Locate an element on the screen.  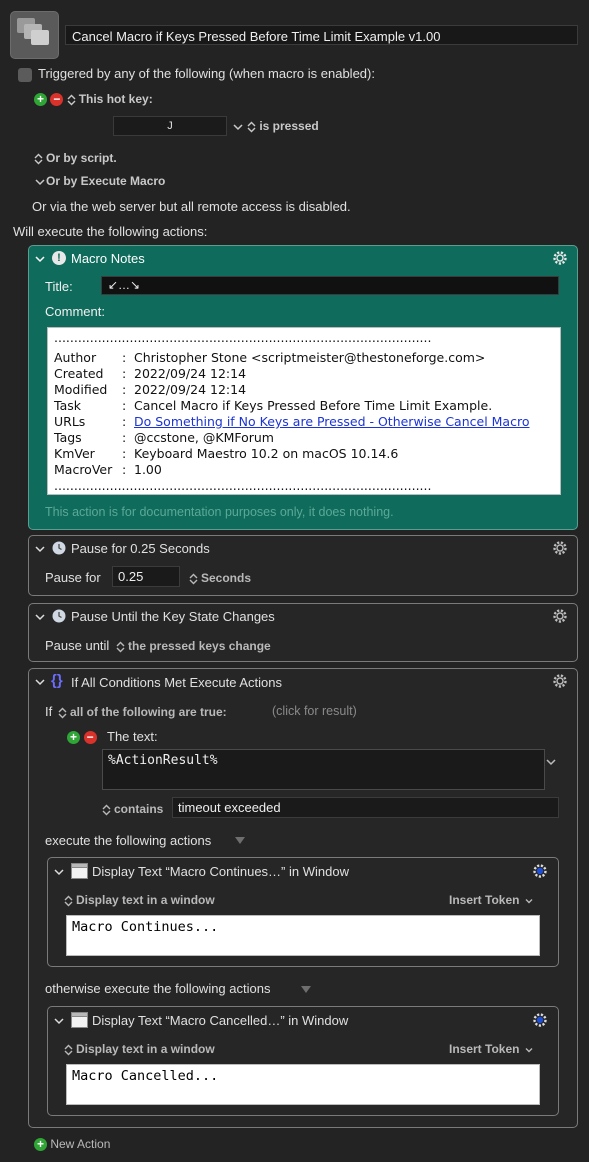
contains-popup: contains is located at coordinates (132, 809).